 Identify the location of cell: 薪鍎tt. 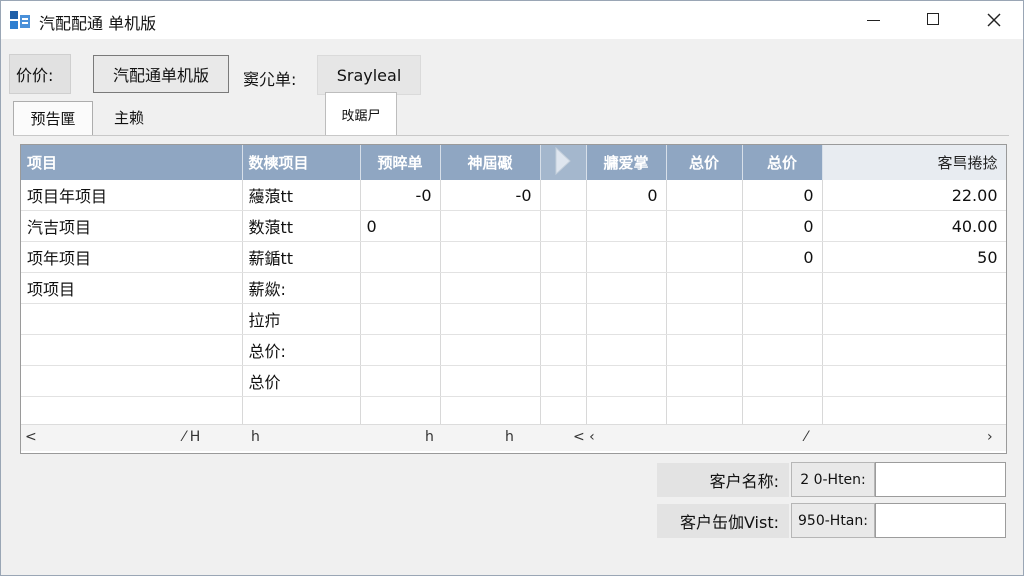
(301, 257).